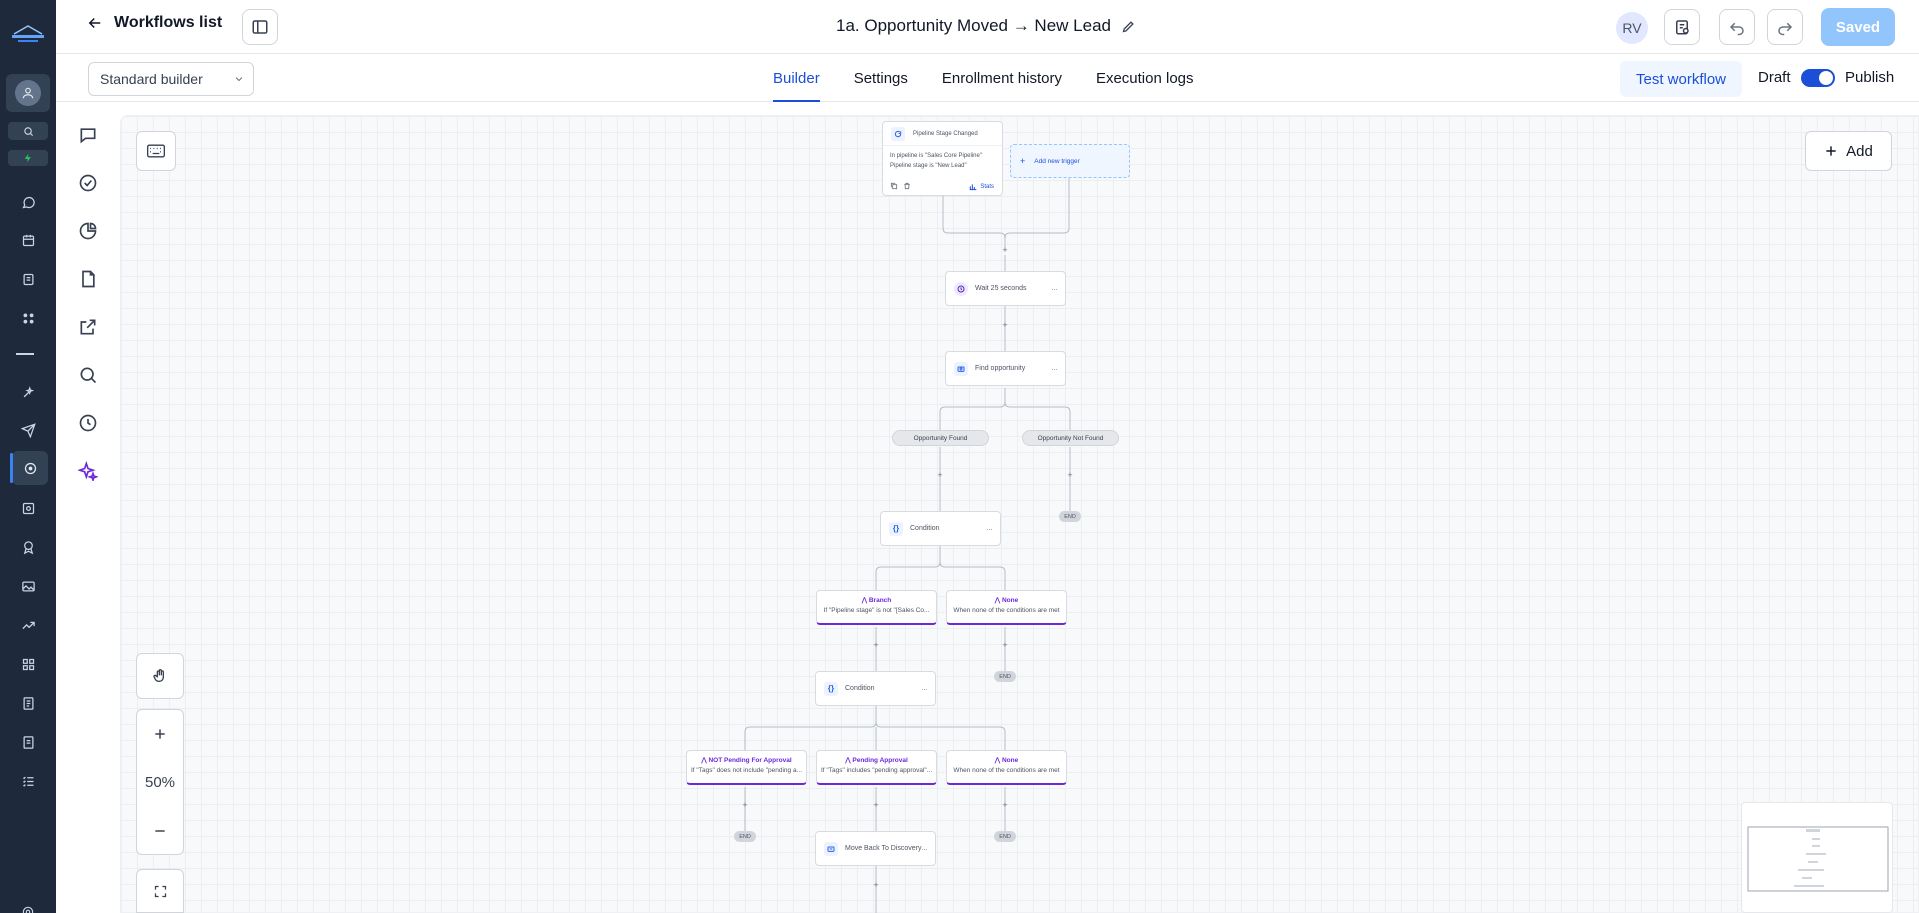 Image resolution: width=1919 pixels, height=913 pixels. I want to click on notes-tool, so click(88, 279).